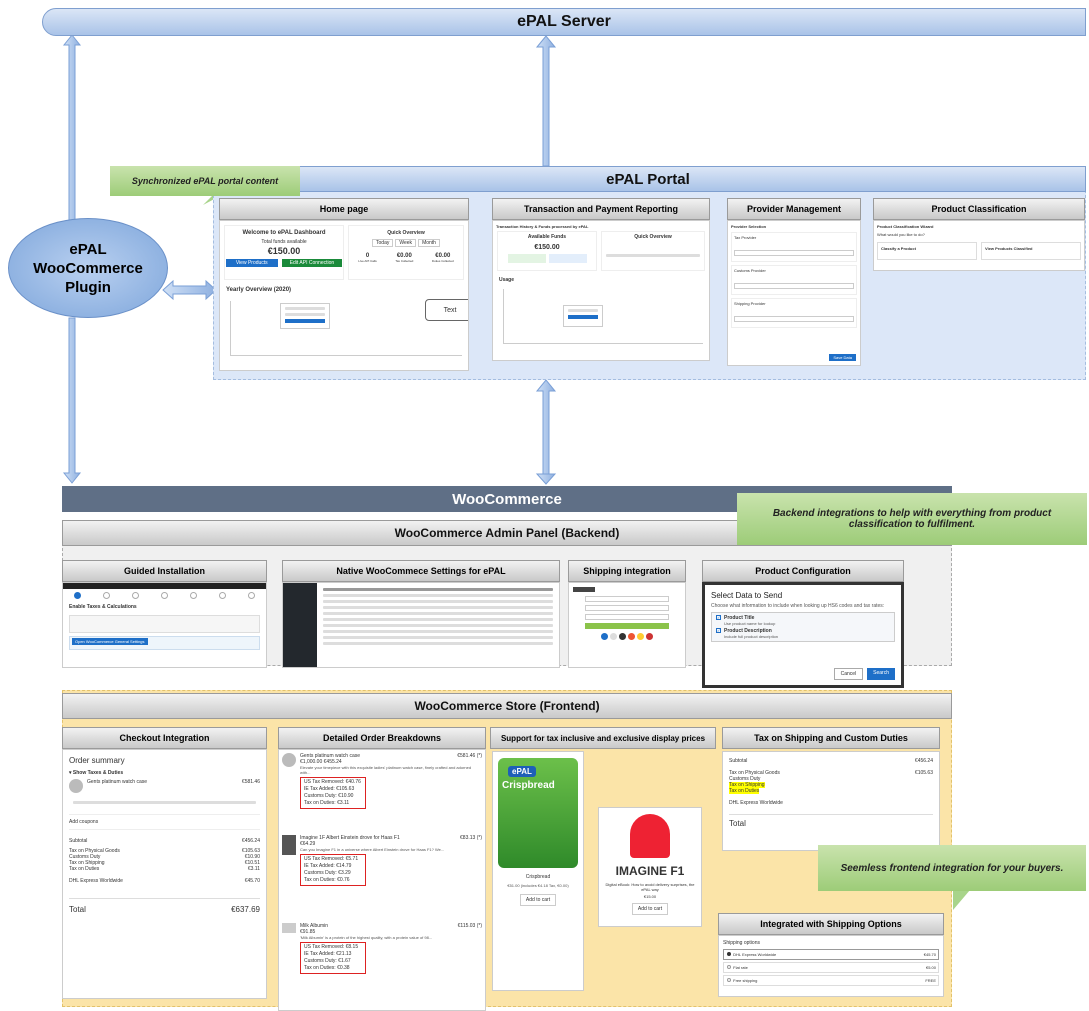 Image resolution: width=1089 pixels, height=1011 pixels. Describe the element at coordinates (650, 896) in the screenshot. I see `imagine-price: €15.00` at that location.